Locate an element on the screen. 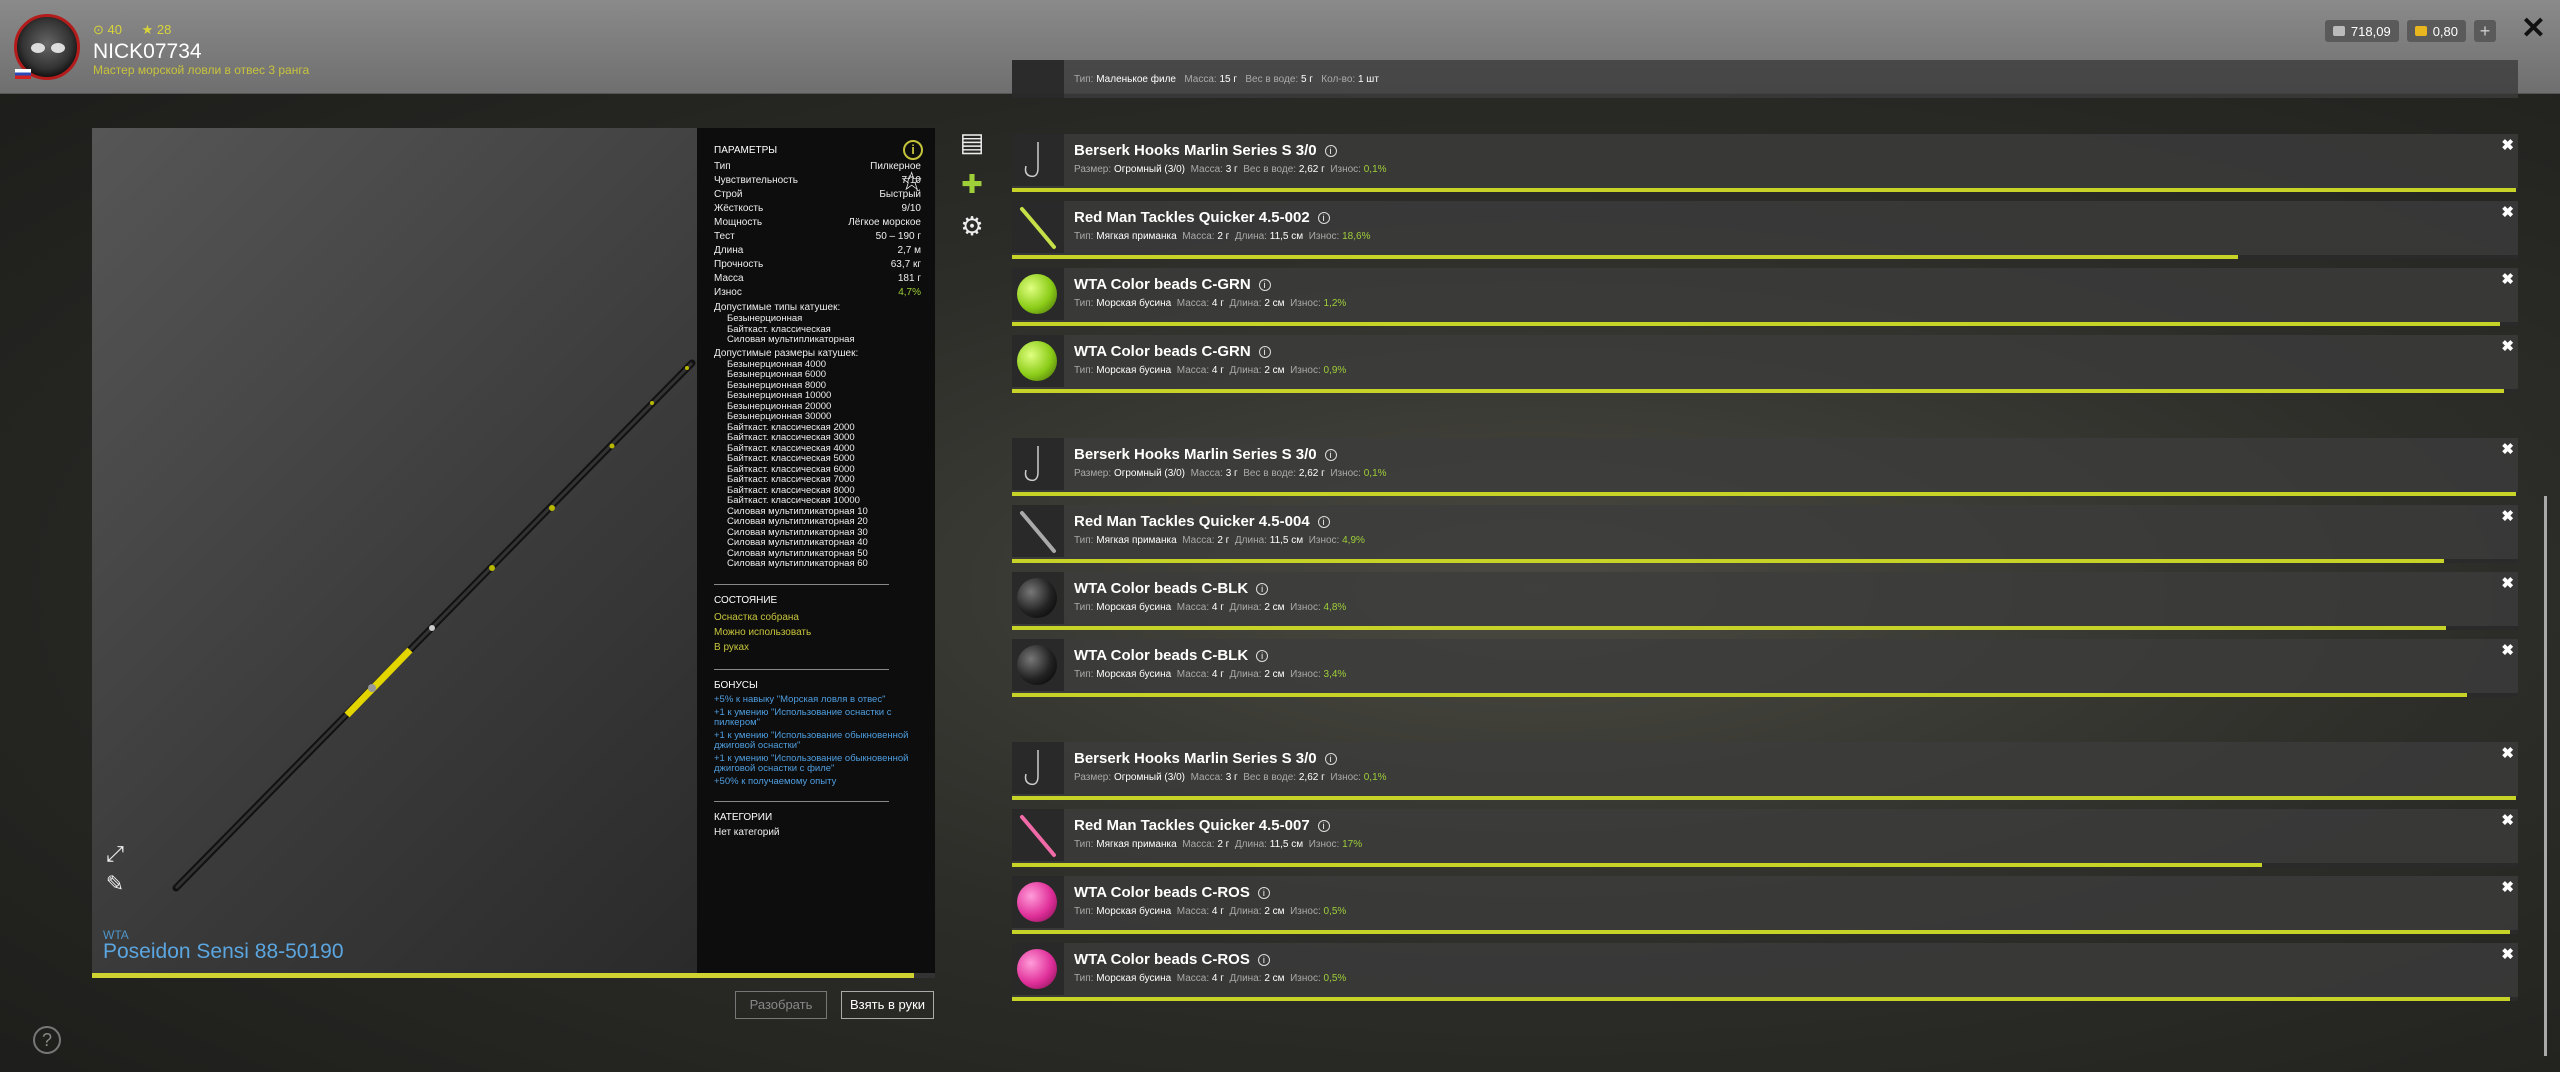  player-stats: ⊙ 40 ★ 28 is located at coordinates (140, 30).